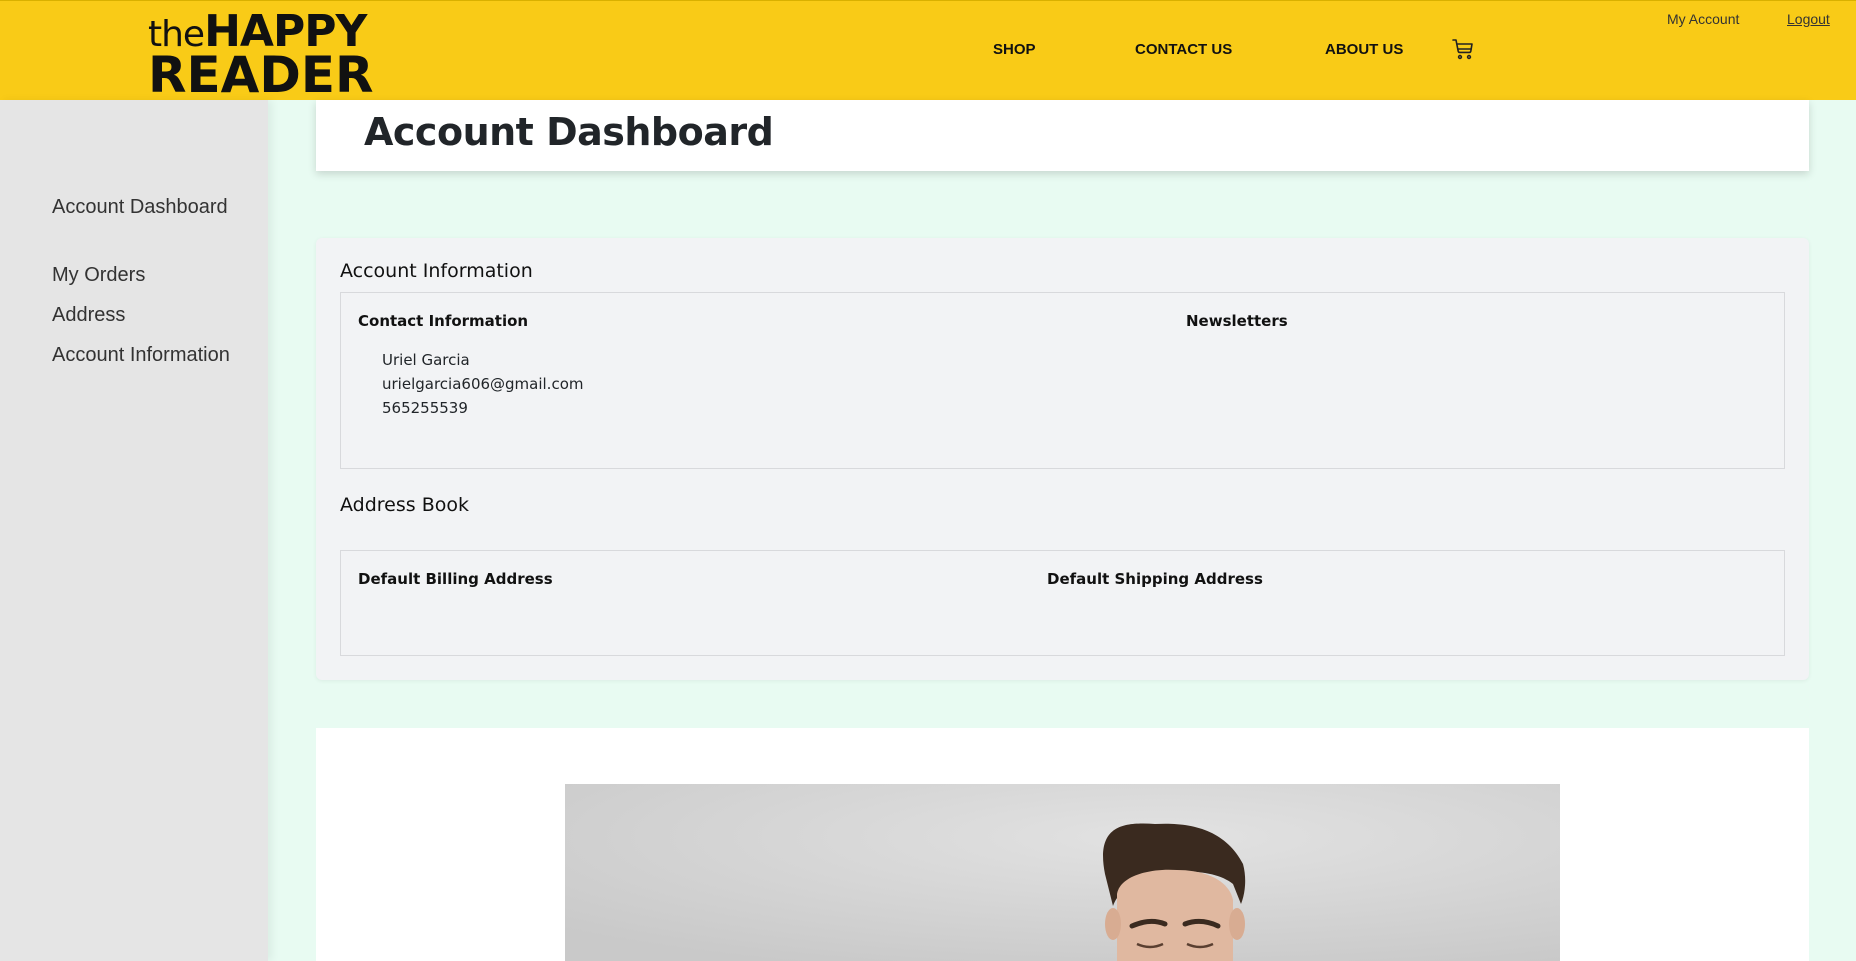 This screenshot has height=961, width=1856. Describe the element at coordinates (1364, 49) in the screenshot. I see `nav-about-us: ABOUT US` at that location.